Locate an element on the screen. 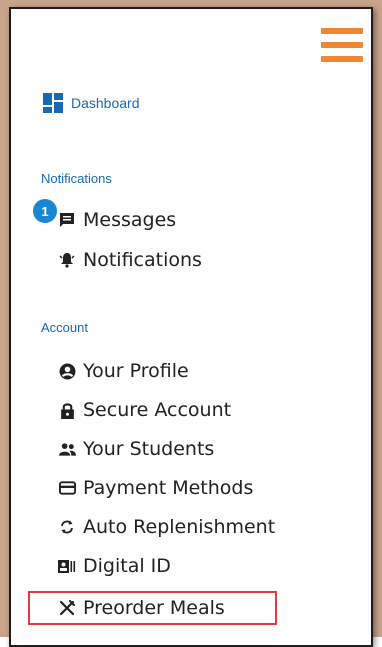 The width and height of the screenshot is (382, 647). highlight-box is located at coordinates (152, 608).